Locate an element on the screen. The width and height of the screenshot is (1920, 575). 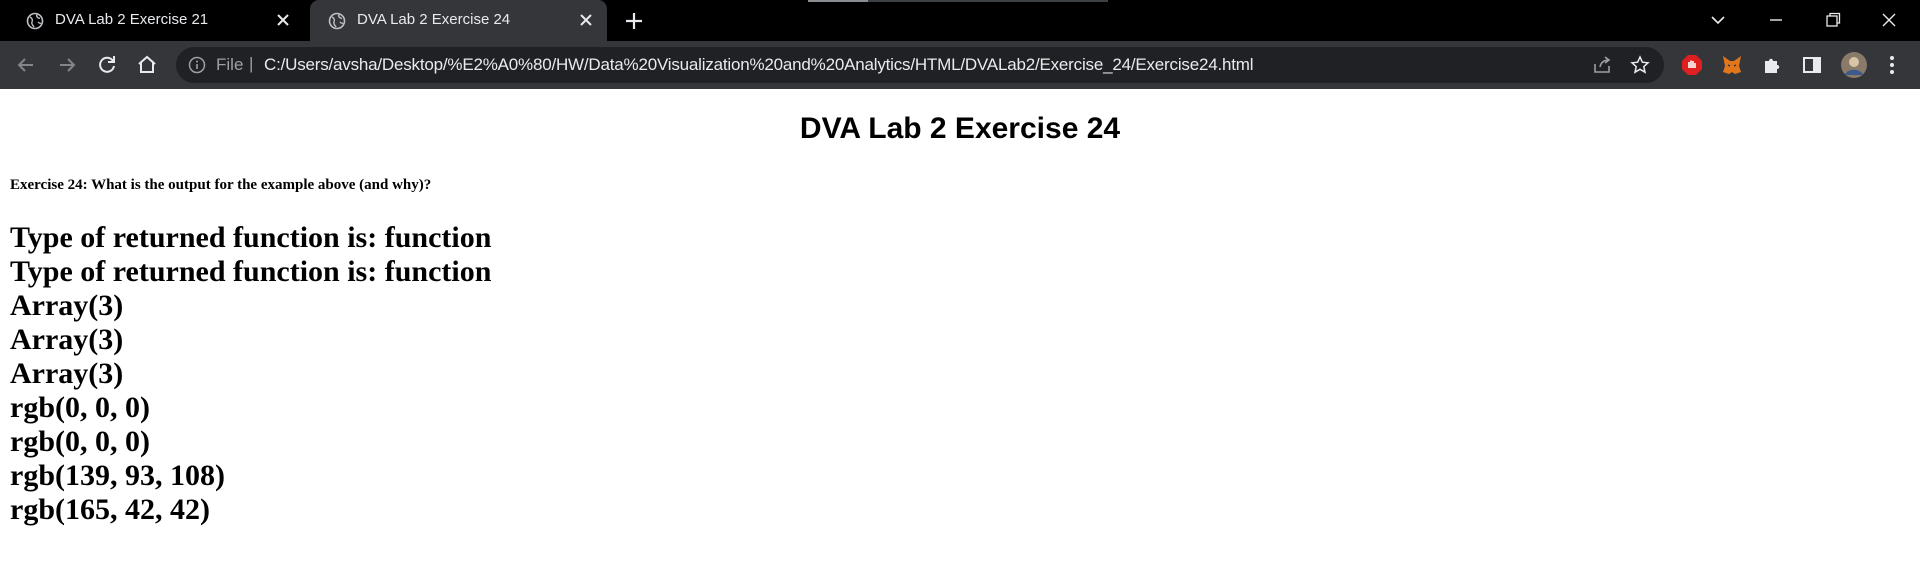
share-icon is located at coordinates (1602, 65).